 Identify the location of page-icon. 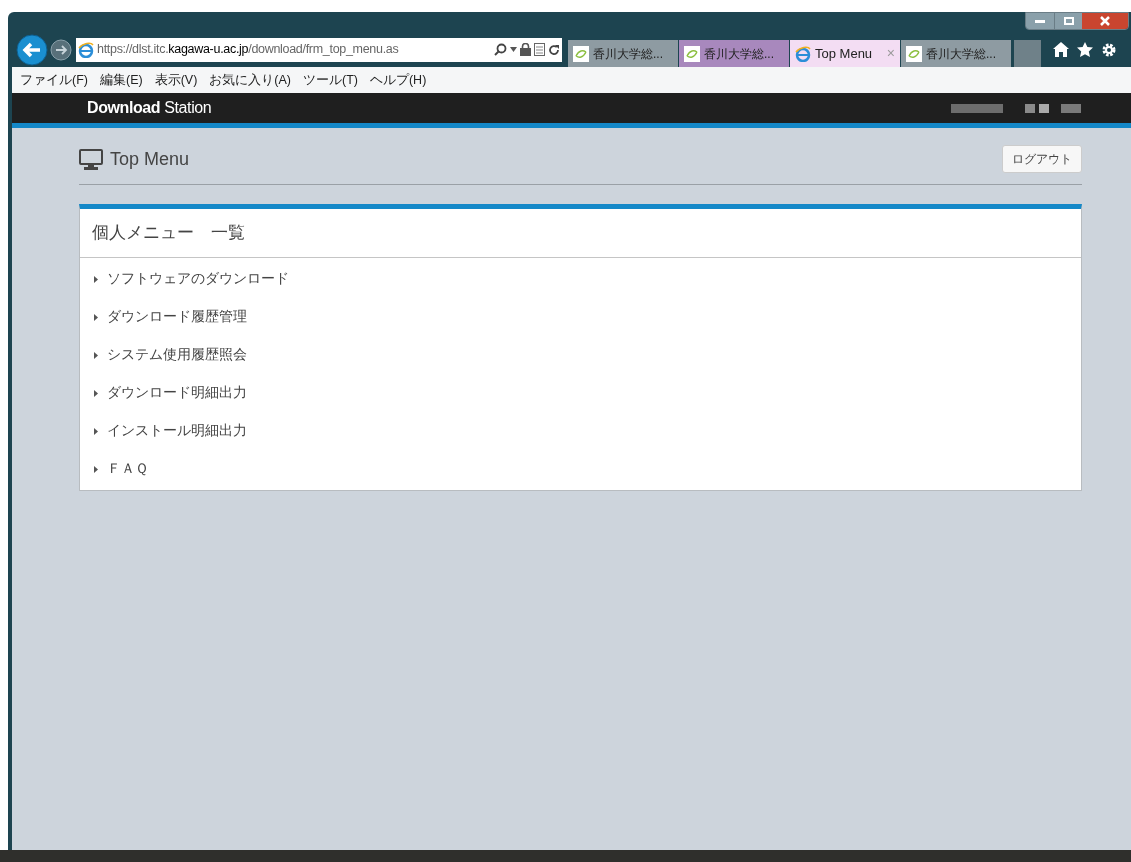
(539, 49).